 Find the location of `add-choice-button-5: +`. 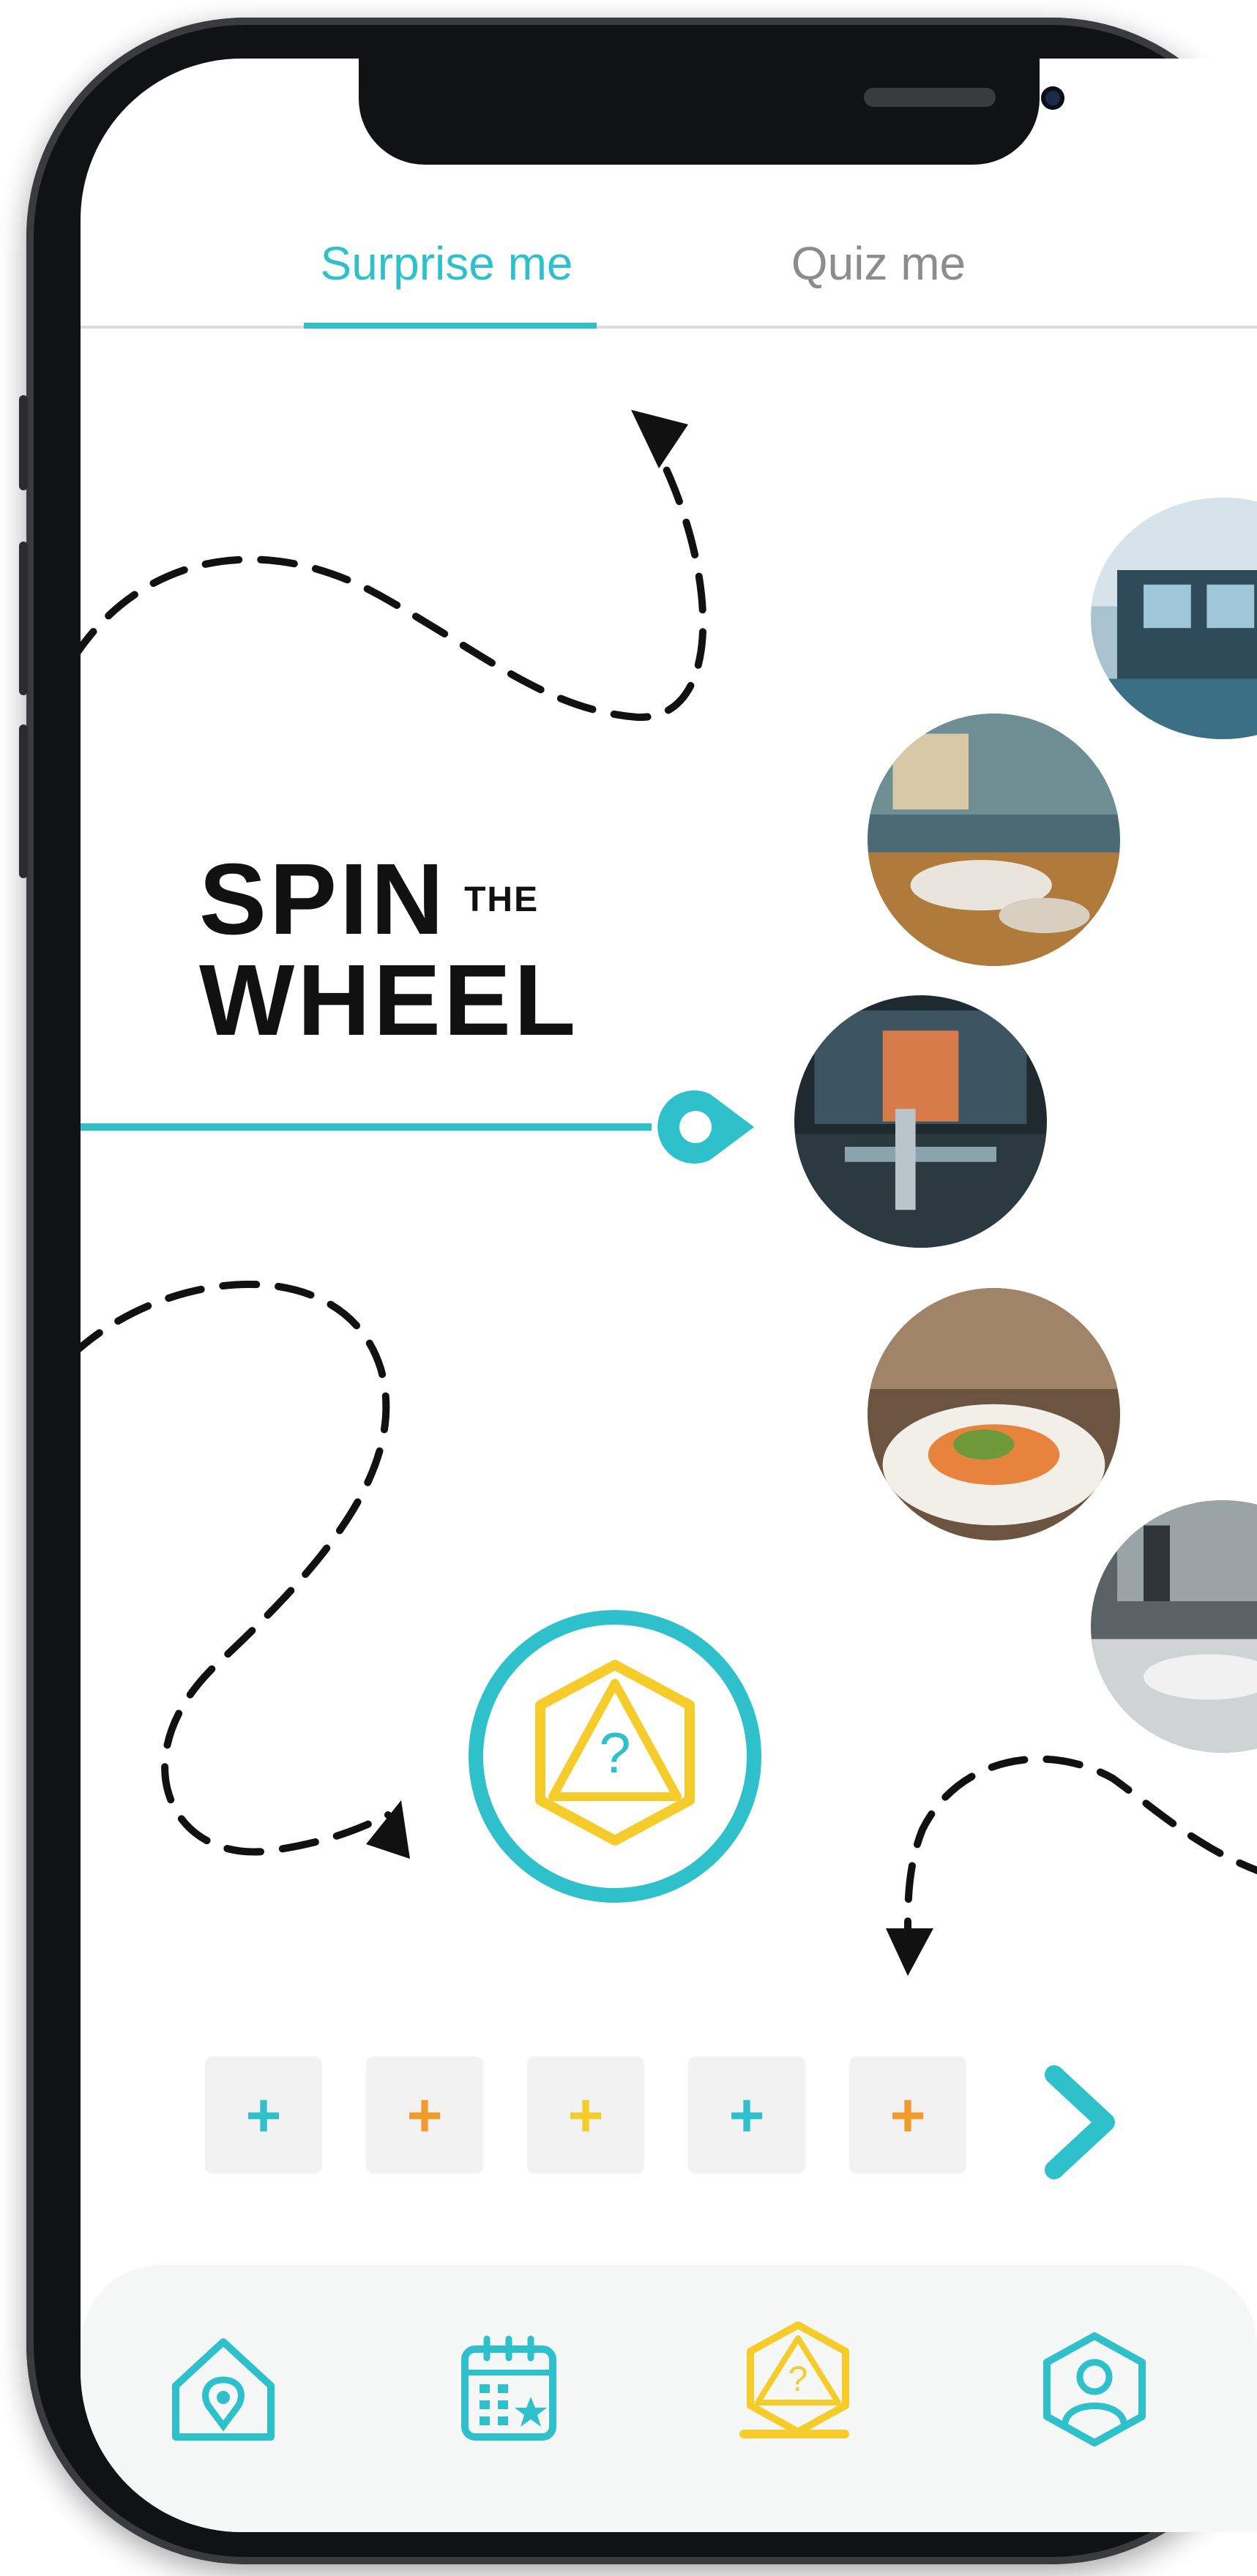

add-choice-button-5: + is located at coordinates (907, 2115).